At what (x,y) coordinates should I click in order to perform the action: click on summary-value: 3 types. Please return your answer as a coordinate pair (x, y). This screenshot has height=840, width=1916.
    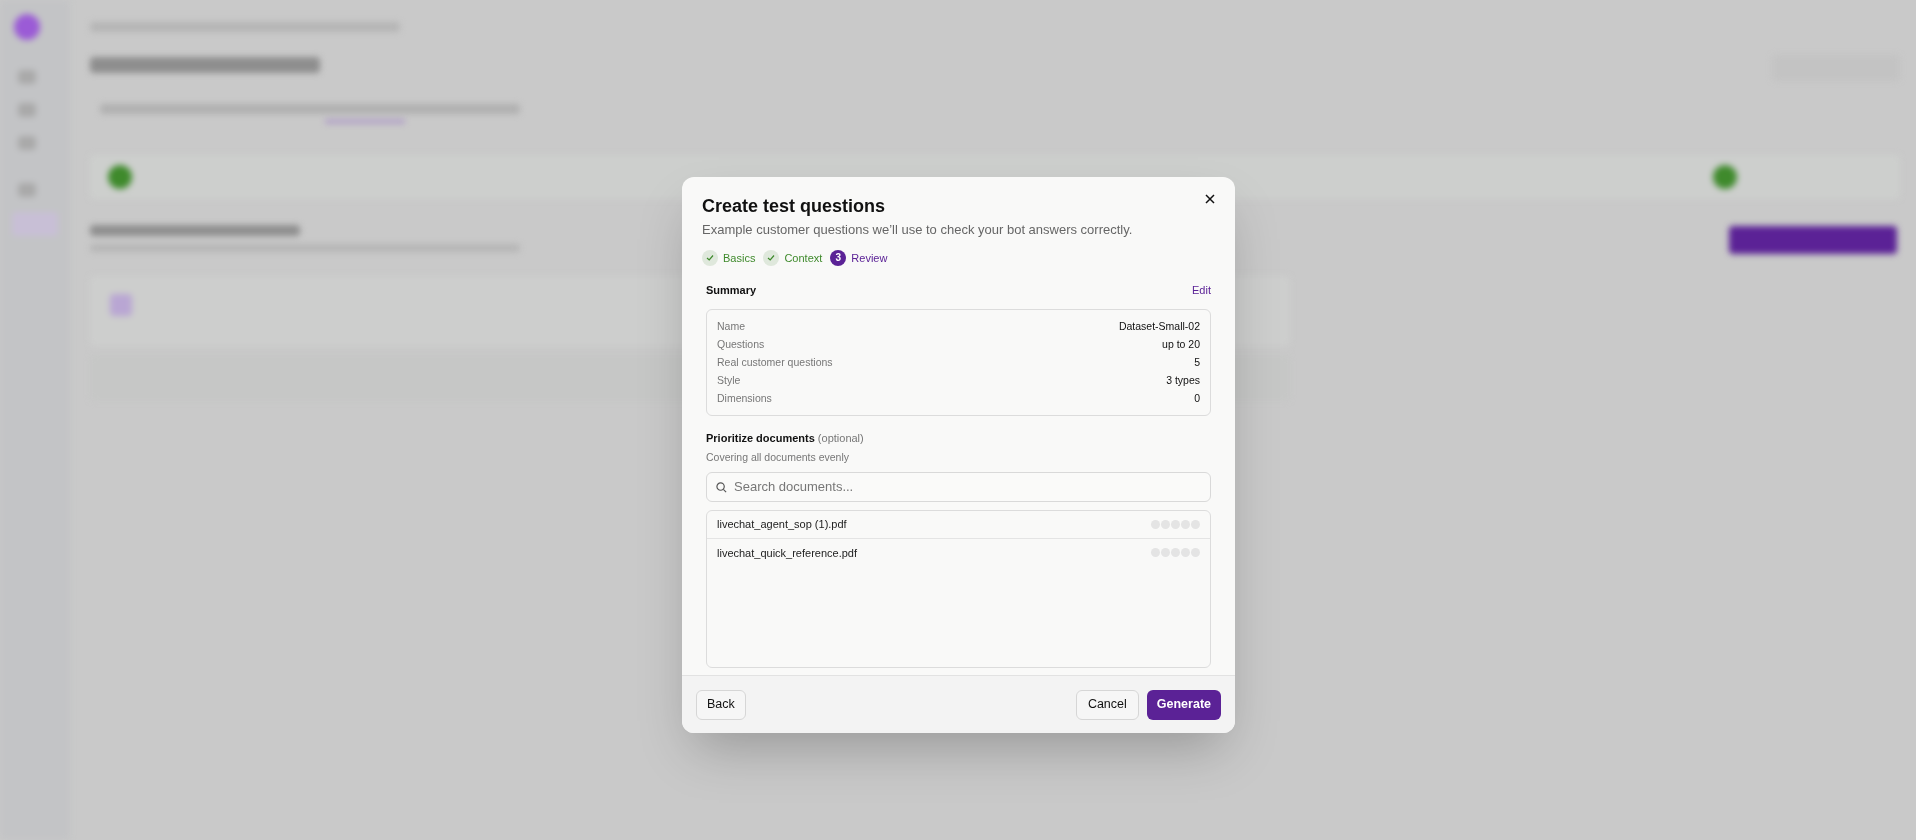
    Looking at the image, I should click on (1183, 380).